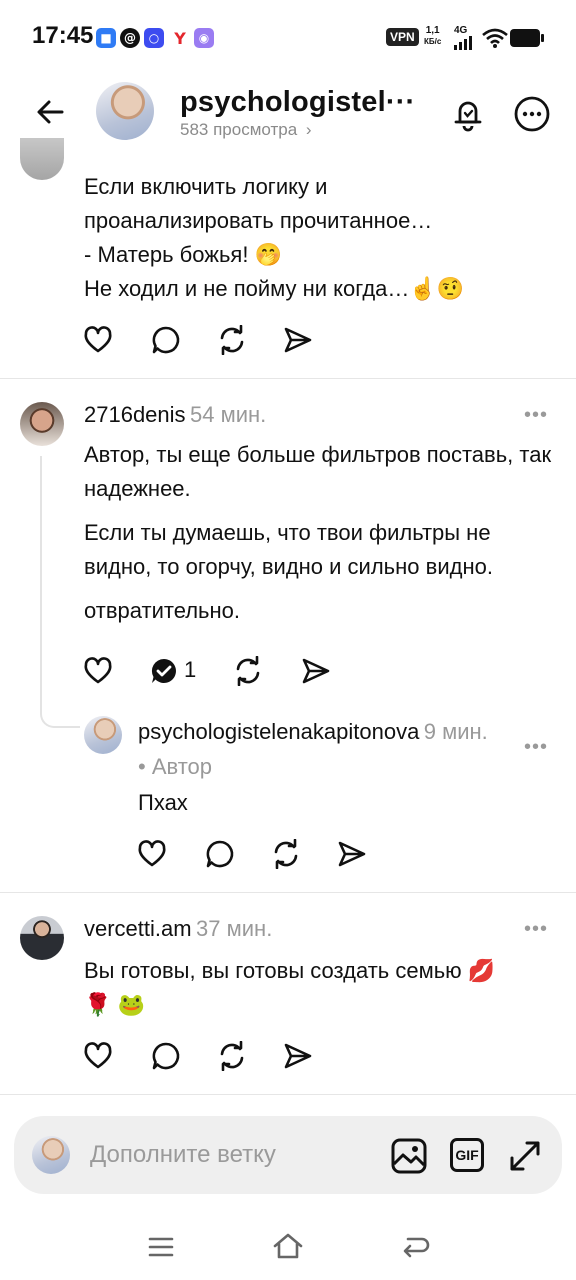 The width and height of the screenshot is (576, 1280). I want to click on send-icon, so click(316, 671).